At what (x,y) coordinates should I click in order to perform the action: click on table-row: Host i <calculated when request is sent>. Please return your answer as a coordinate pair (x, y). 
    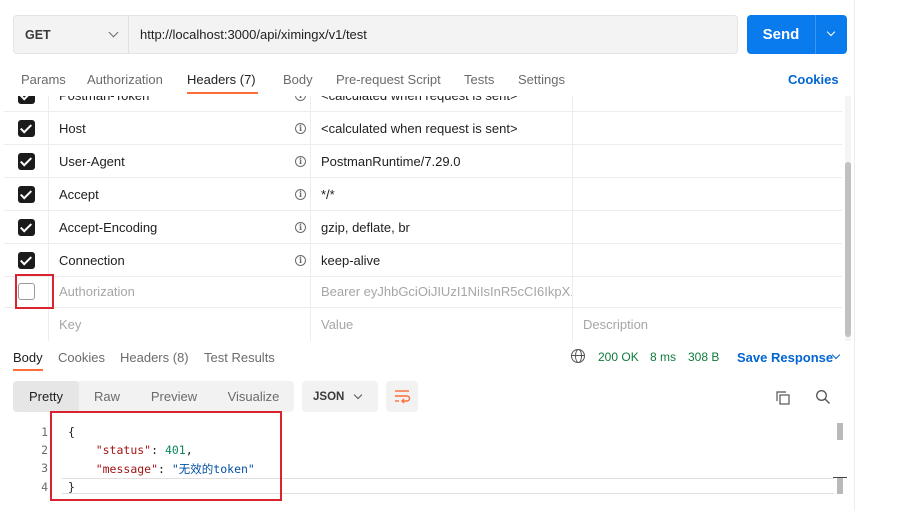
    Looking at the image, I should click on (423, 128).